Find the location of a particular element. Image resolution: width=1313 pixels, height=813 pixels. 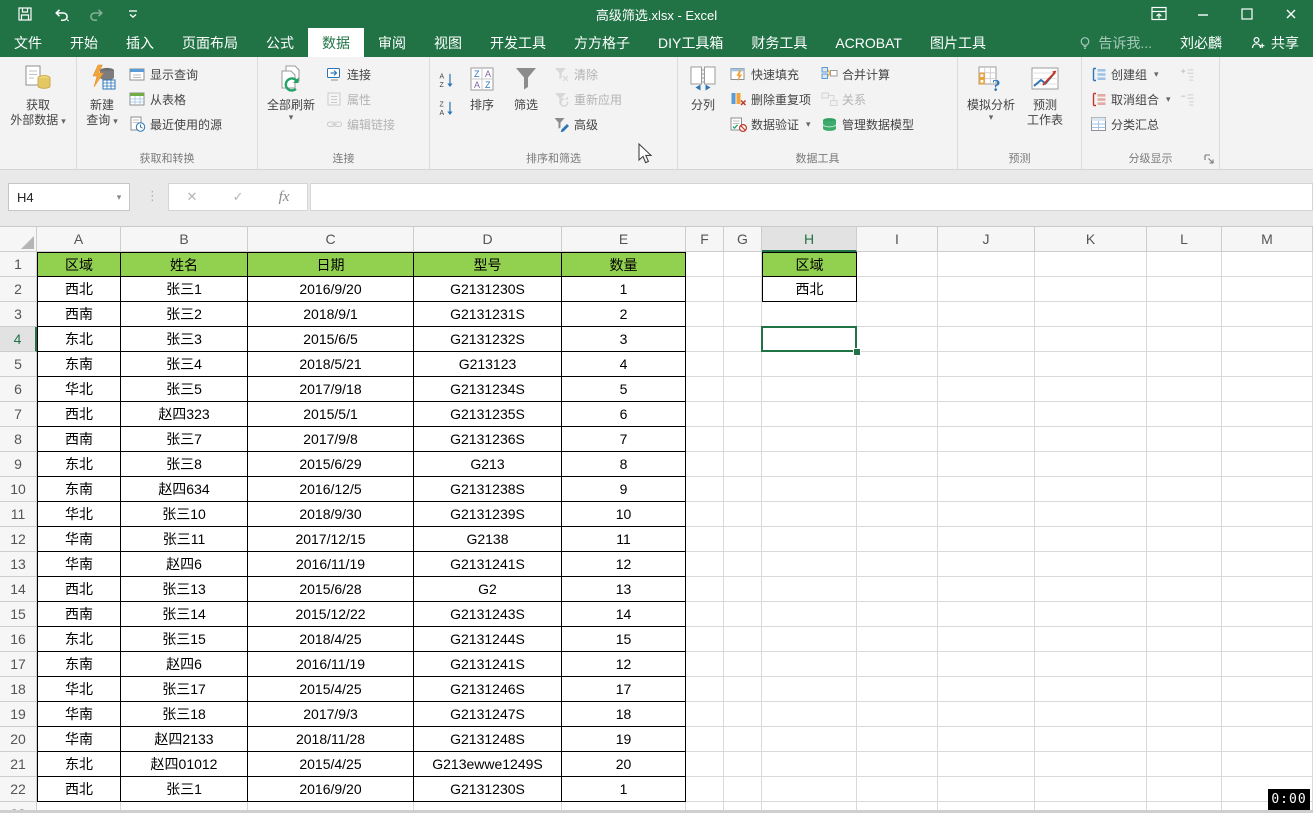

cell-J9 is located at coordinates (986, 464).